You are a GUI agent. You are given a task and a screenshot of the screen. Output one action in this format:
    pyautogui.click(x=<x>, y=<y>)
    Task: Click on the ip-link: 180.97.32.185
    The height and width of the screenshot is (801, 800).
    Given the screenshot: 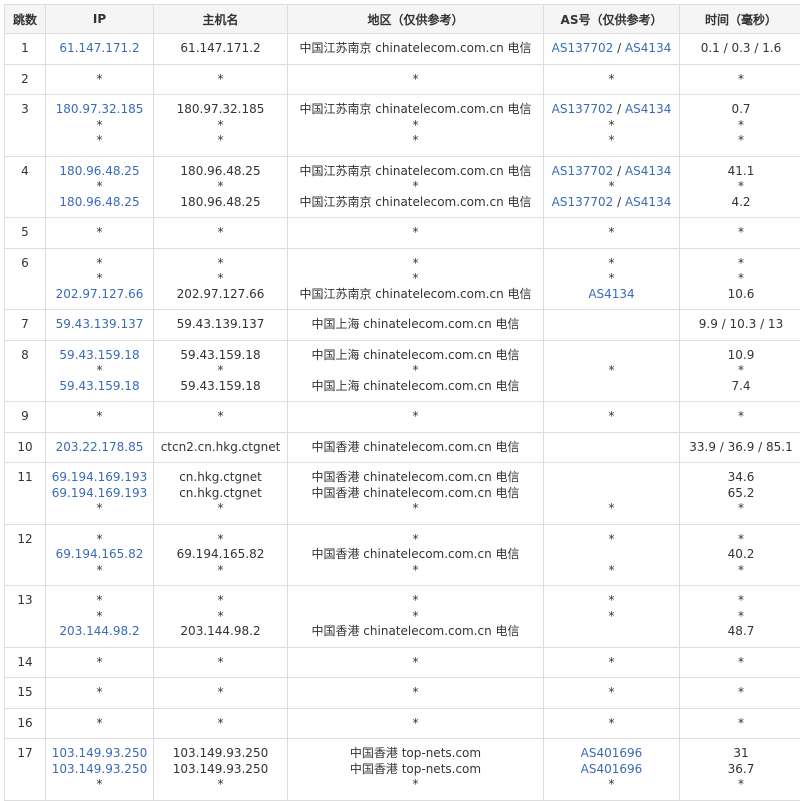 What is the action you would take?
    pyautogui.click(x=100, y=109)
    